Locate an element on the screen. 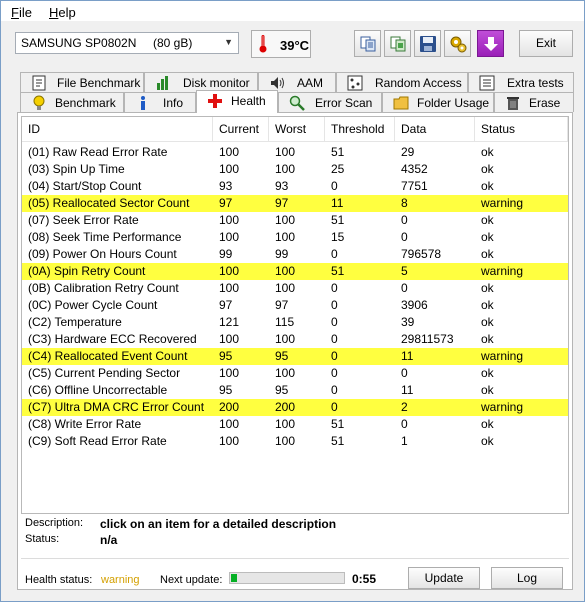 This screenshot has width=585, height=602. table-row: (0B) Calibration Retry Count 100 100 0 0 ok is located at coordinates (295, 288).